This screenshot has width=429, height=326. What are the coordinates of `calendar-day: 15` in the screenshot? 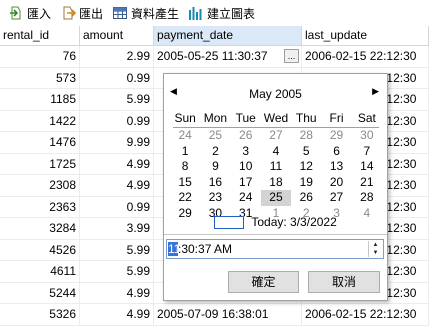 It's located at (185, 183).